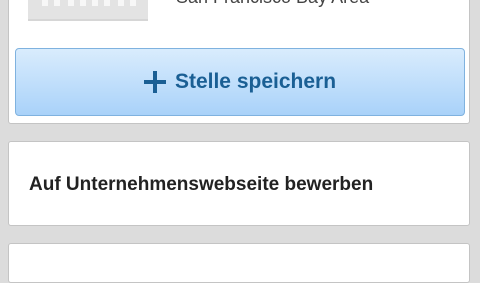 This screenshot has width=480, height=283. I want to click on save-job-label: Stelle speichern, so click(255, 81).